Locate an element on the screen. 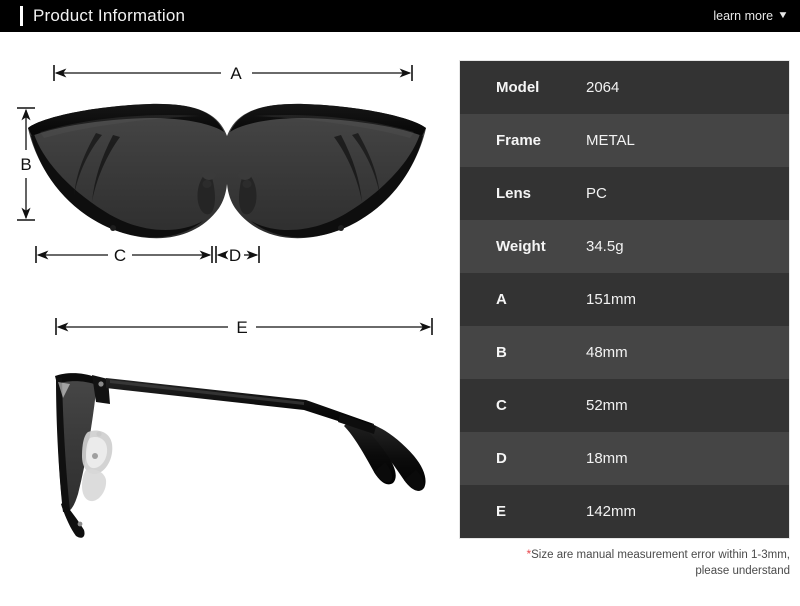 This screenshot has height=606, width=800. spec-value: 2064 is located at coordinates (603, 87).